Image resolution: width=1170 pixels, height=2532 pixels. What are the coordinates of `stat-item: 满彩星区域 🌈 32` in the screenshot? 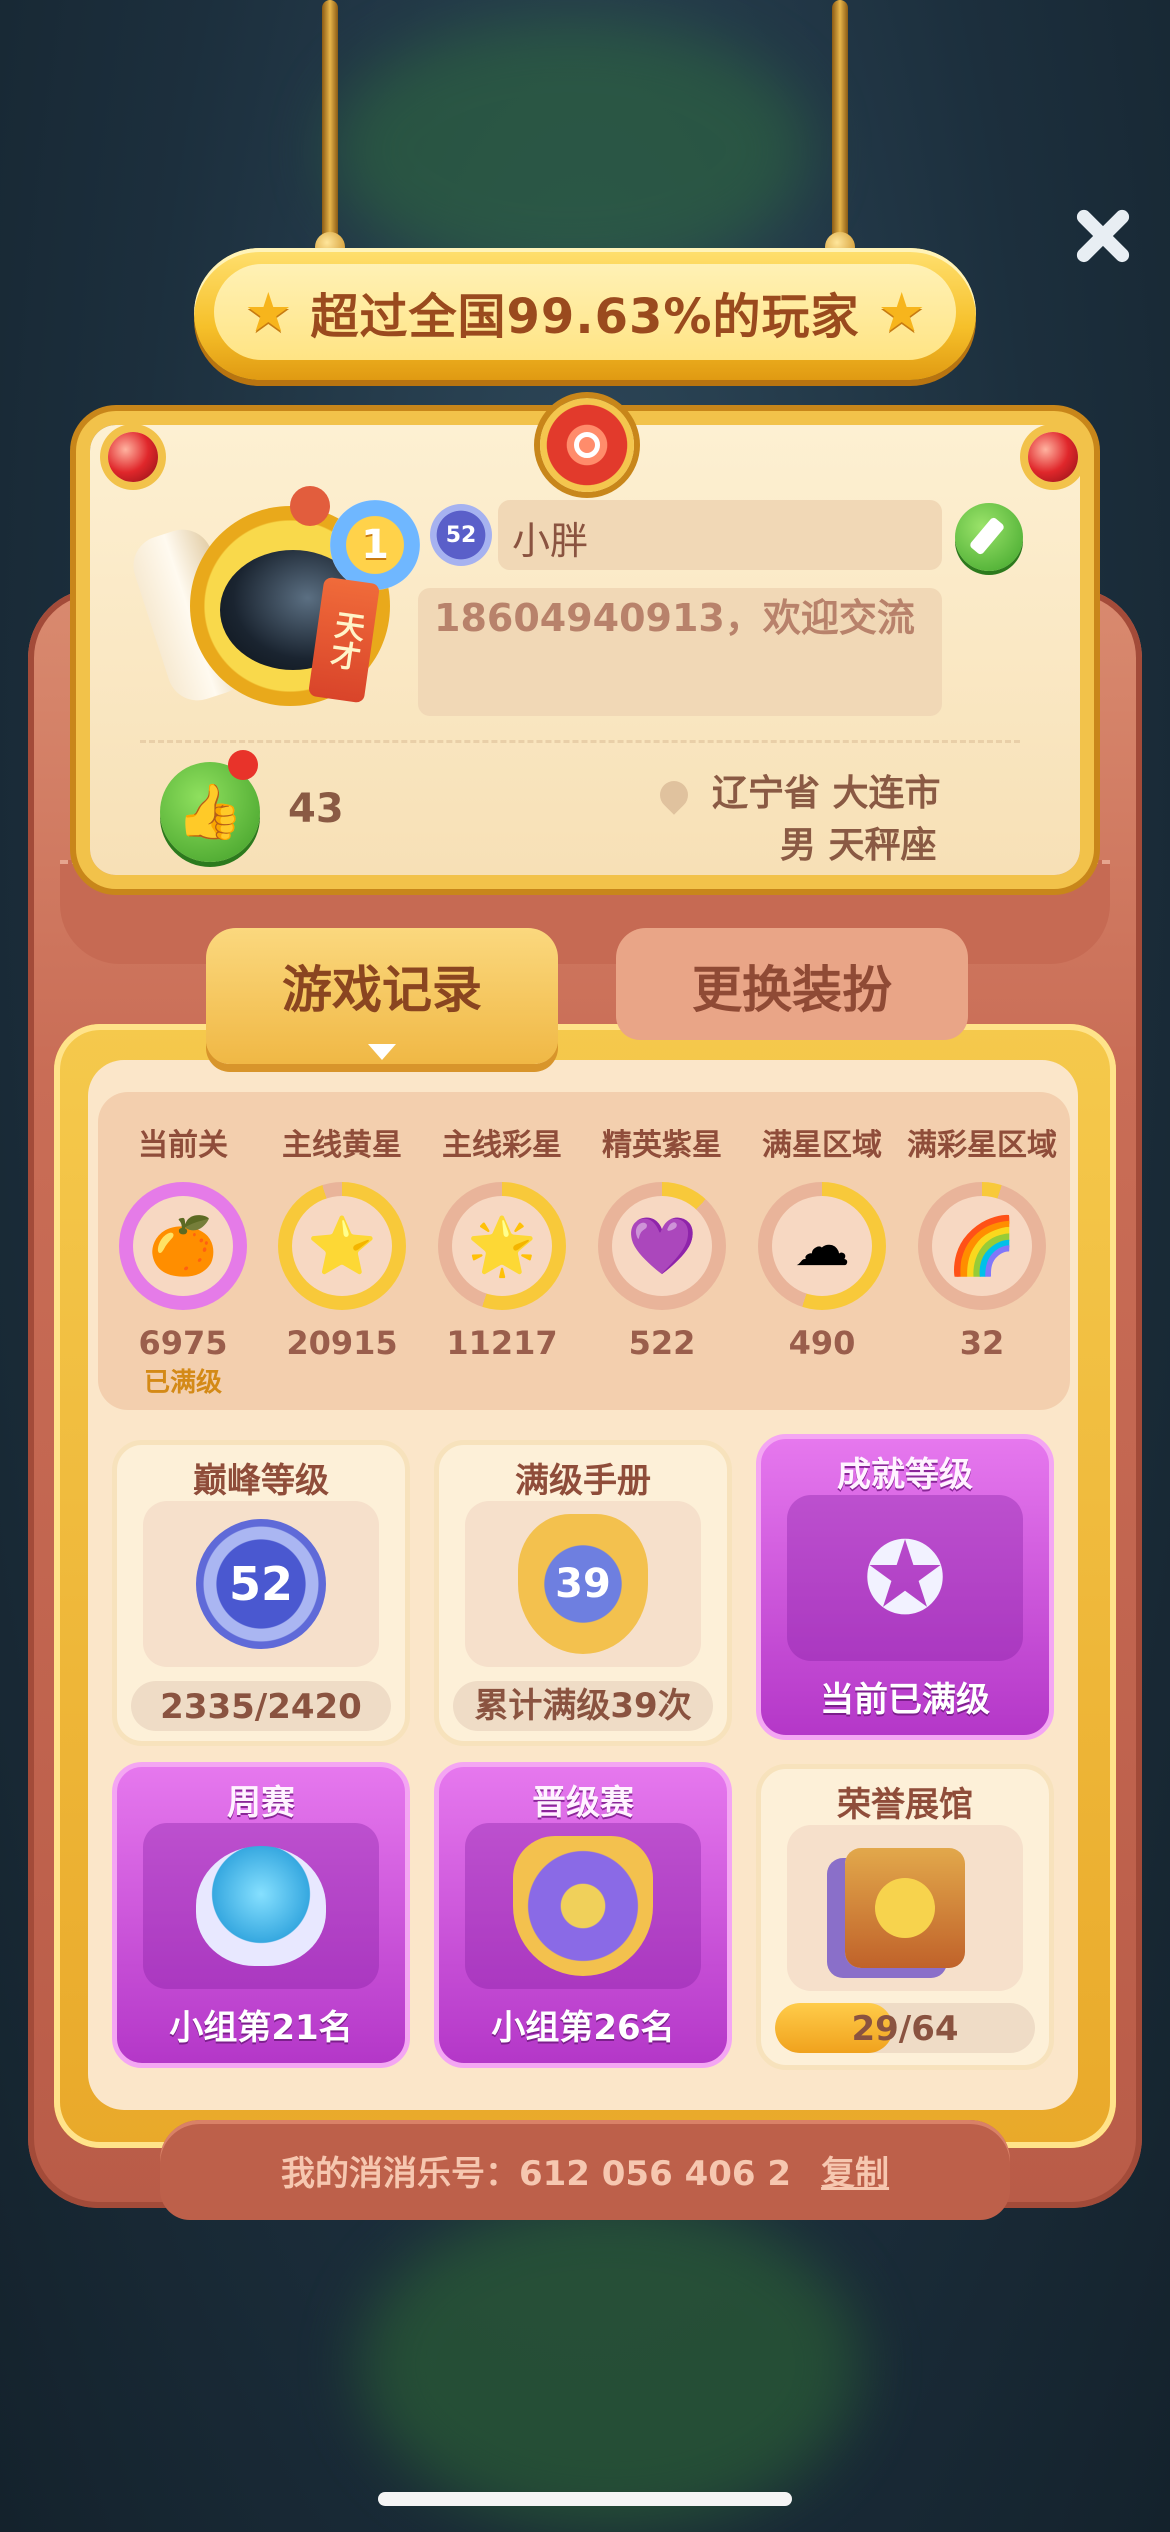 It's located at (982, 1241).